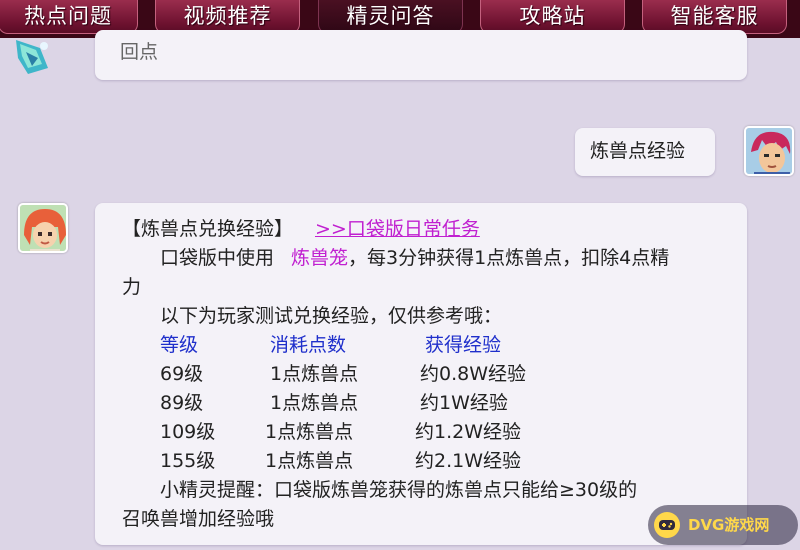  What do you see at coordinates (464, 403) in the screenshot?
I see `table-row-exp: 约1W经验` at bounding box center [464, 403].